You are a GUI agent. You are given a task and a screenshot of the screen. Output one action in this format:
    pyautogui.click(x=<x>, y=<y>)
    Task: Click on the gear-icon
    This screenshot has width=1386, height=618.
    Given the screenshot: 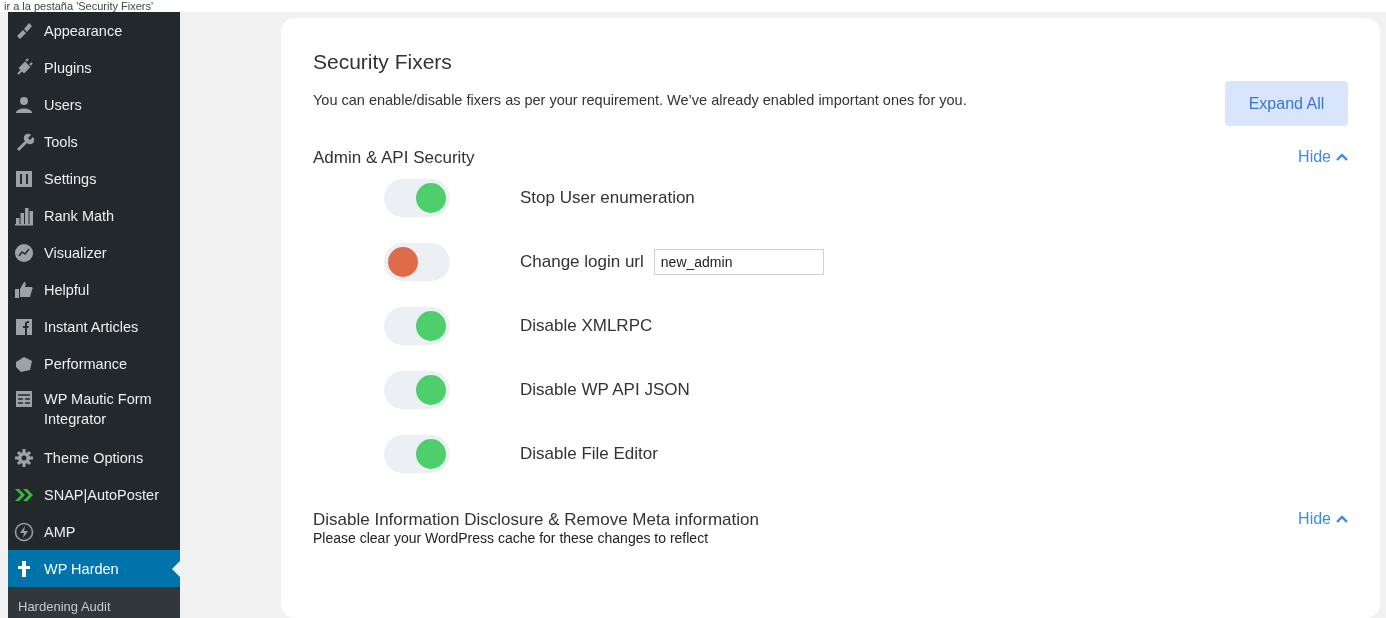 What is the action you would take?
    pyautogui.click(x=24, y=457)
    